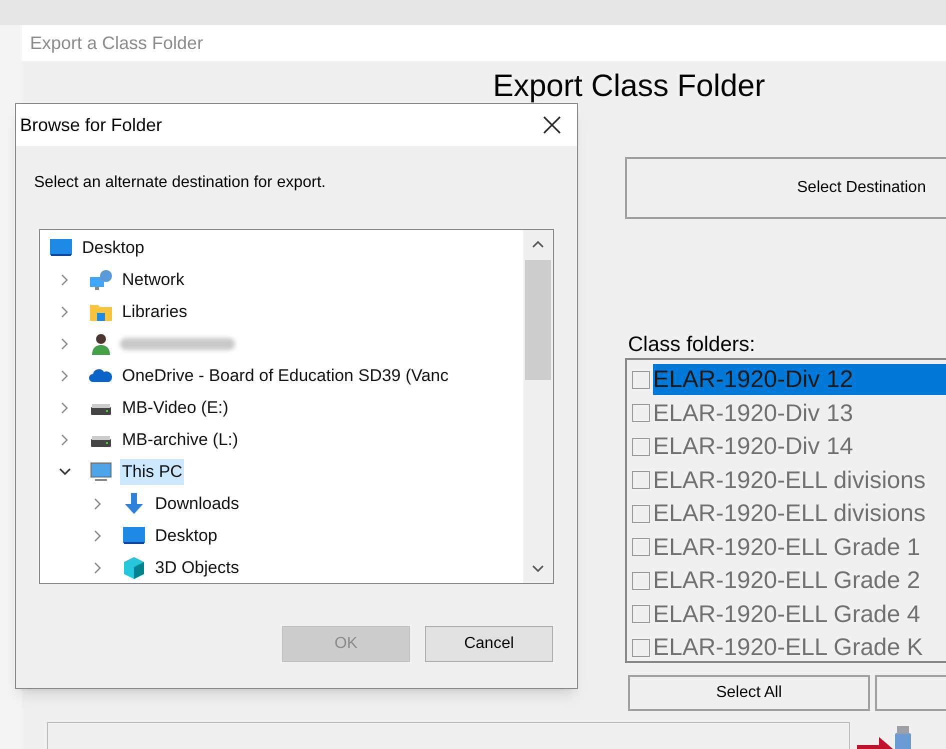 This screenshot has height=749, width=946. Describe the element at coordinates (538, 320) in the screenshot. I see `scroll-thumb` at that location.